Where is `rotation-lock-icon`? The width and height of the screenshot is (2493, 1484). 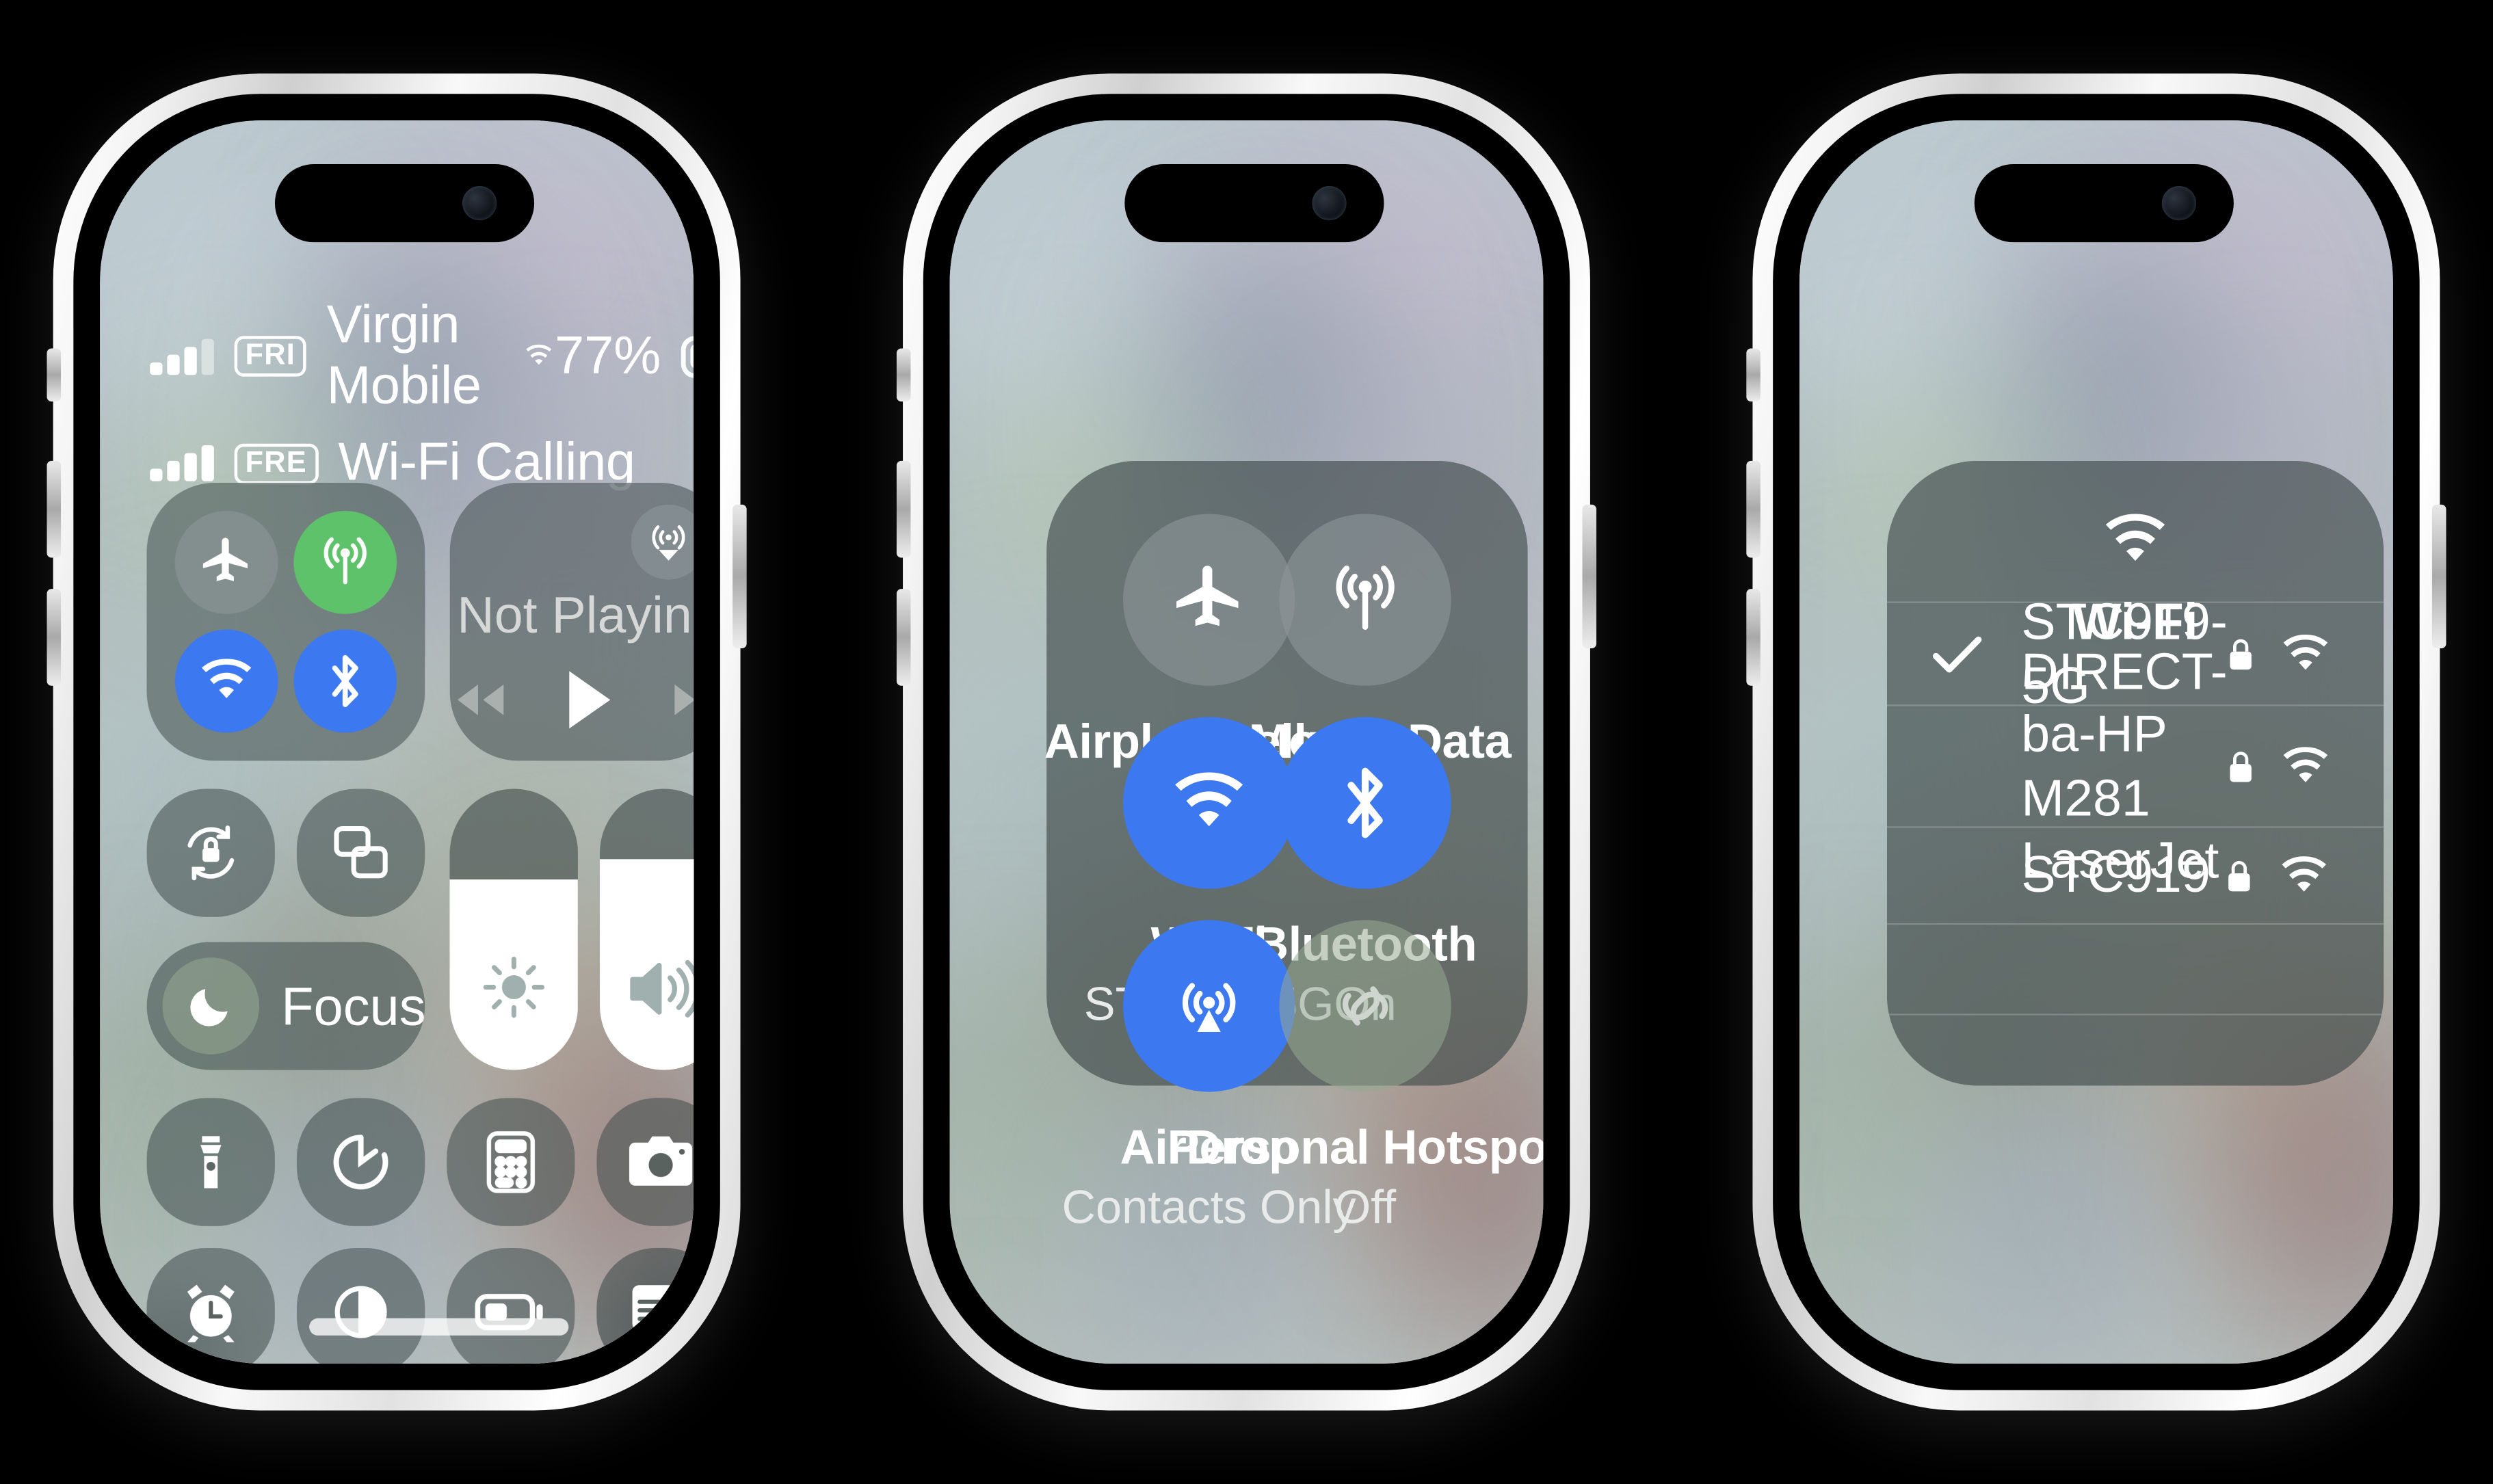 rotation-lock-icon is located at coordinates (211, 853).